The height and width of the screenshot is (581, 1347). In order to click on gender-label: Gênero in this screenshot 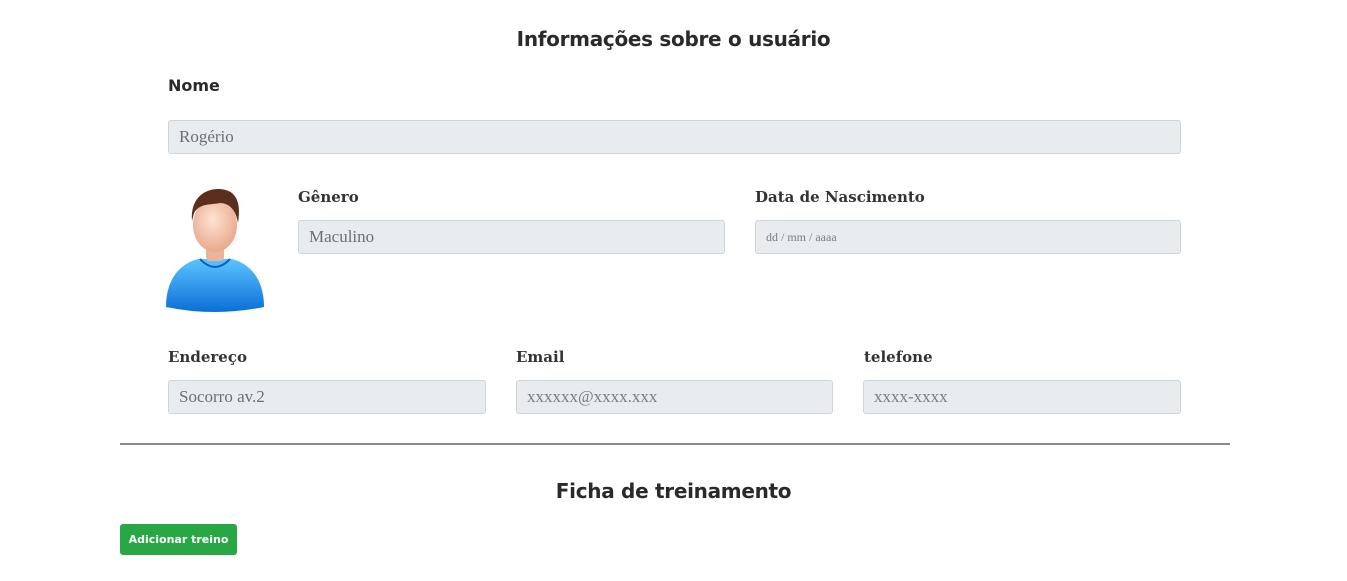, I will do `click(328, 197)`.